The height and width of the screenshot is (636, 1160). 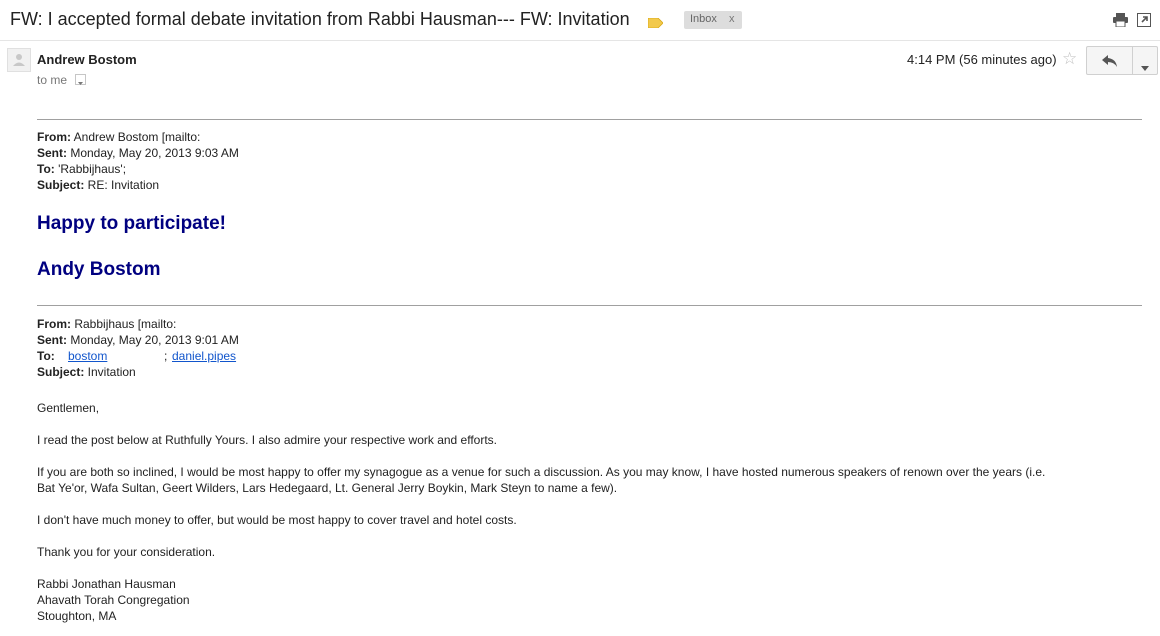 What do you see at coordinates (19, 60) in the screenshot?
I see `avatar` at bounding box center [19, 60].